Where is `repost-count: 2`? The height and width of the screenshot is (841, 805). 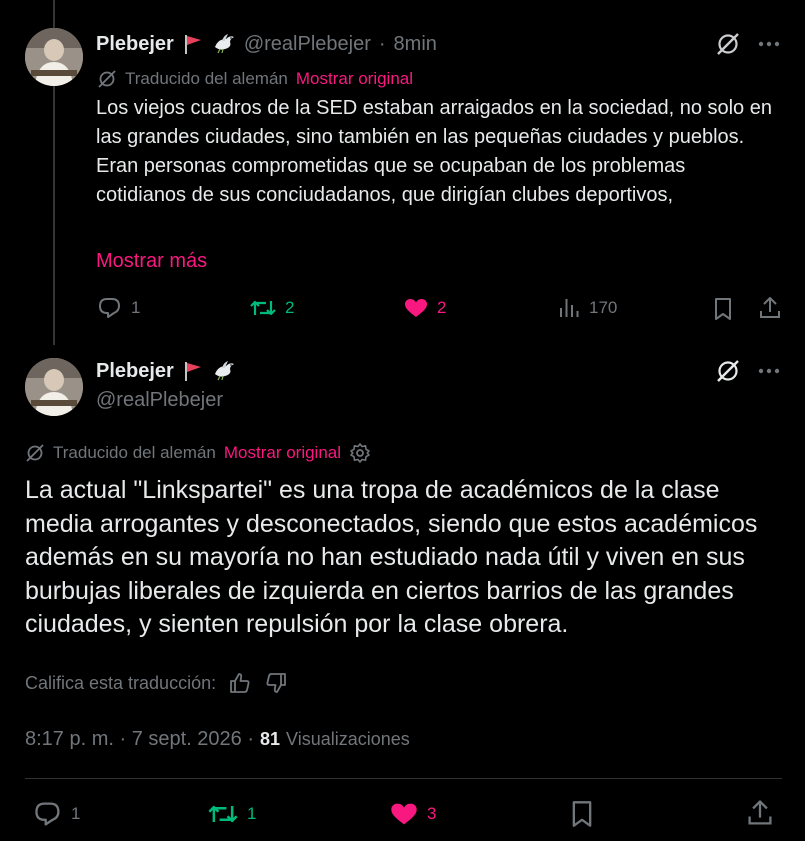
repost-count: 2 is located at coordinates (290, 307).